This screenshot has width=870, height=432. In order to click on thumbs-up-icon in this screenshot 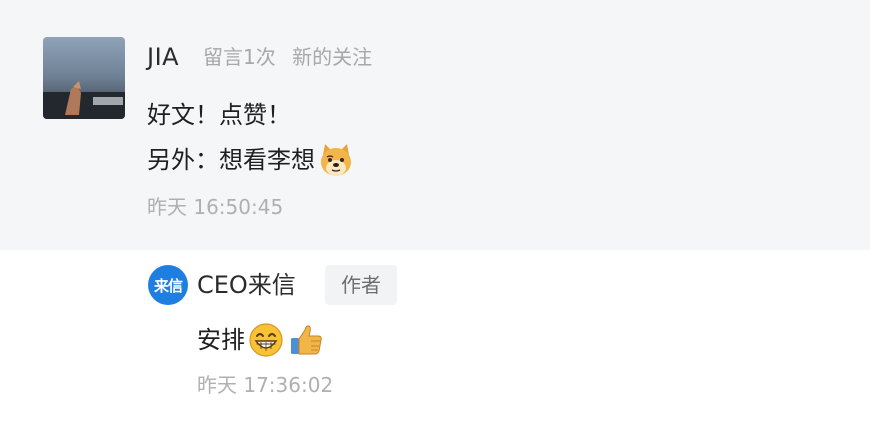, I will do `click(306, 340)`.